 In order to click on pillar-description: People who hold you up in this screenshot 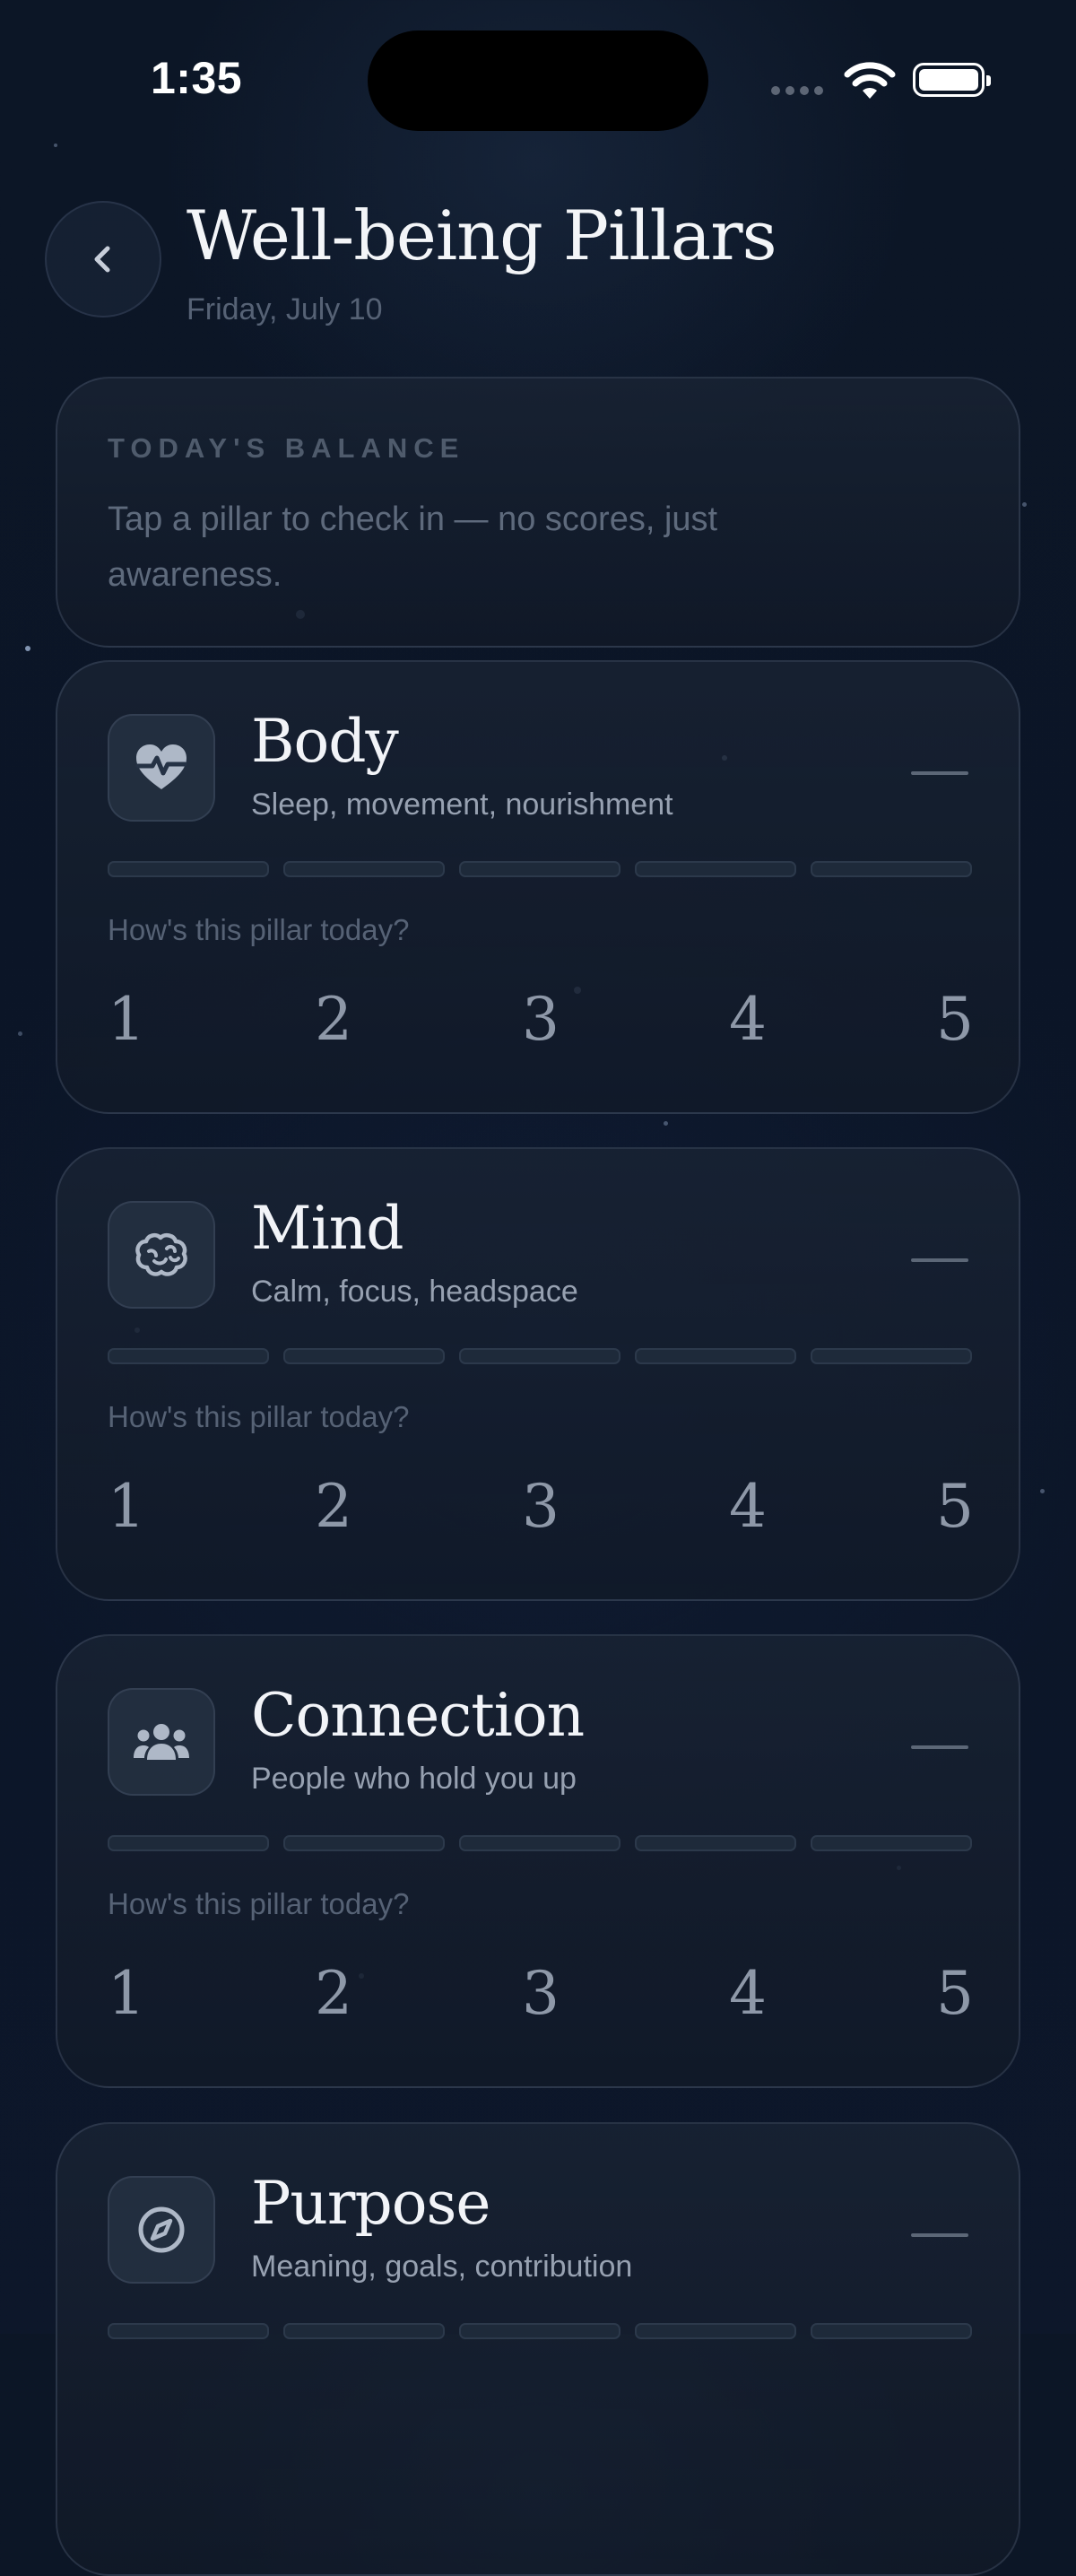, I will do `click(414, 1779)`.